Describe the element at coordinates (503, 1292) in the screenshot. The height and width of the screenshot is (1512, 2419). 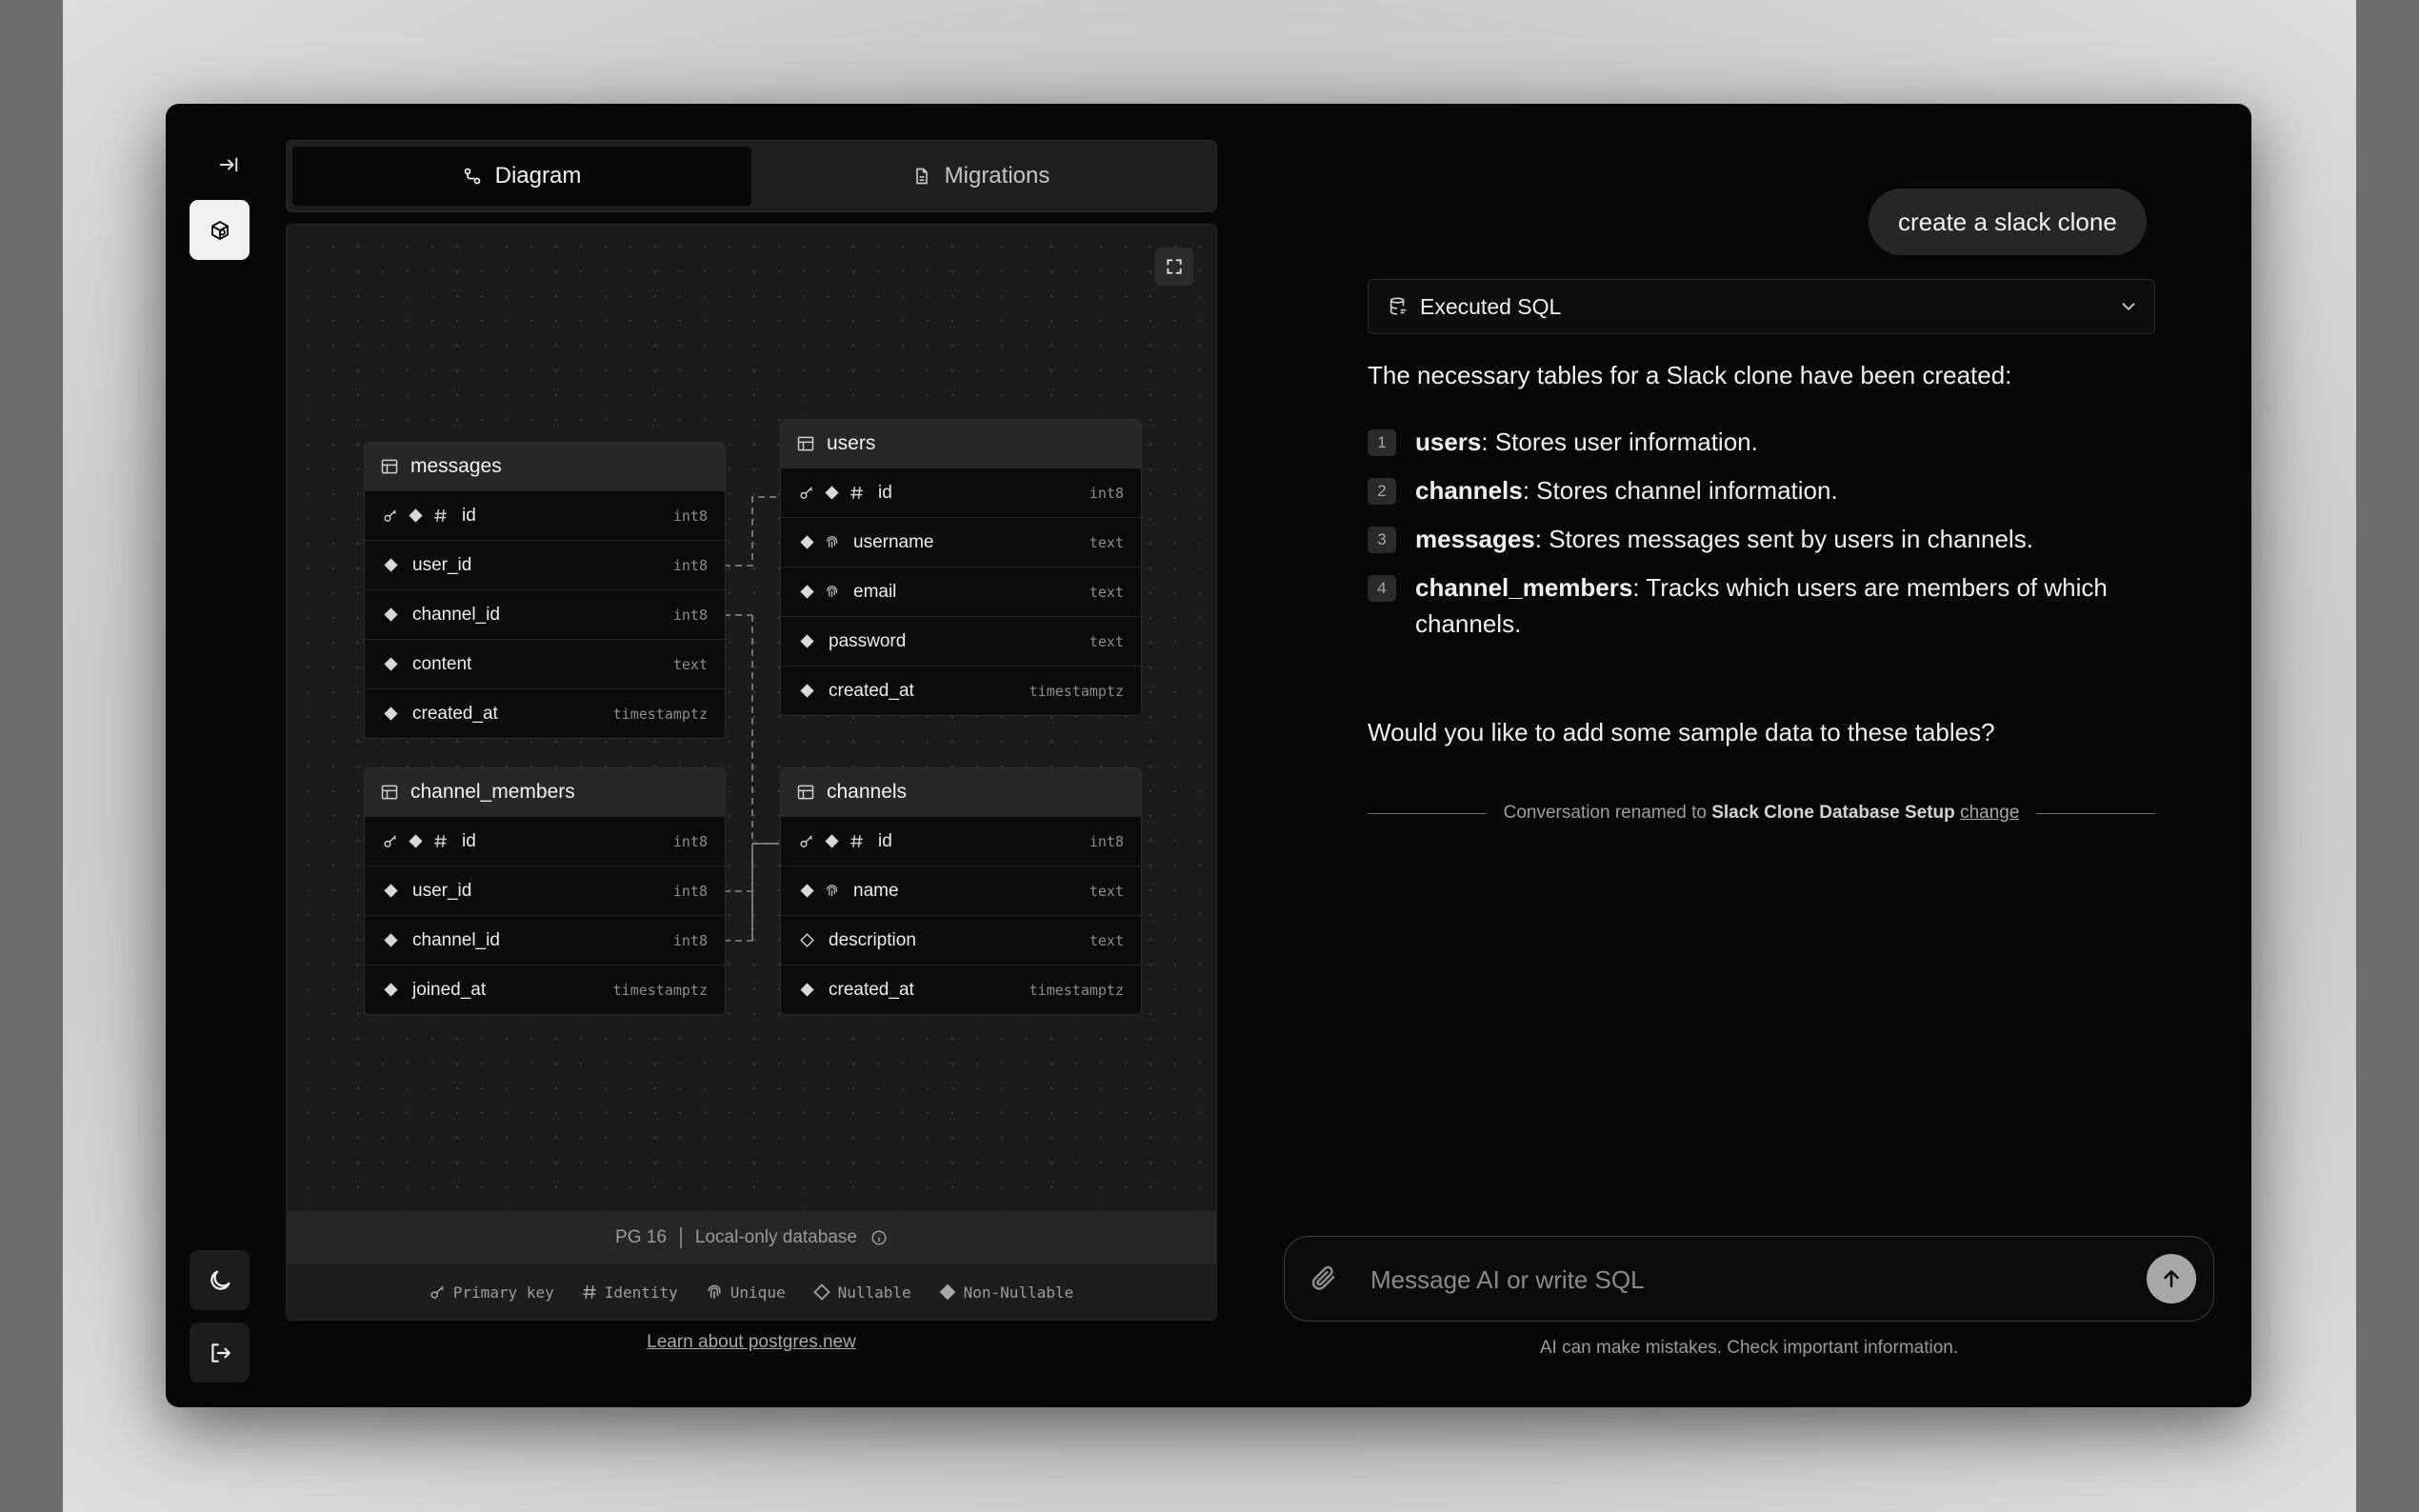
I see `legend-label: Primary key` at that location.